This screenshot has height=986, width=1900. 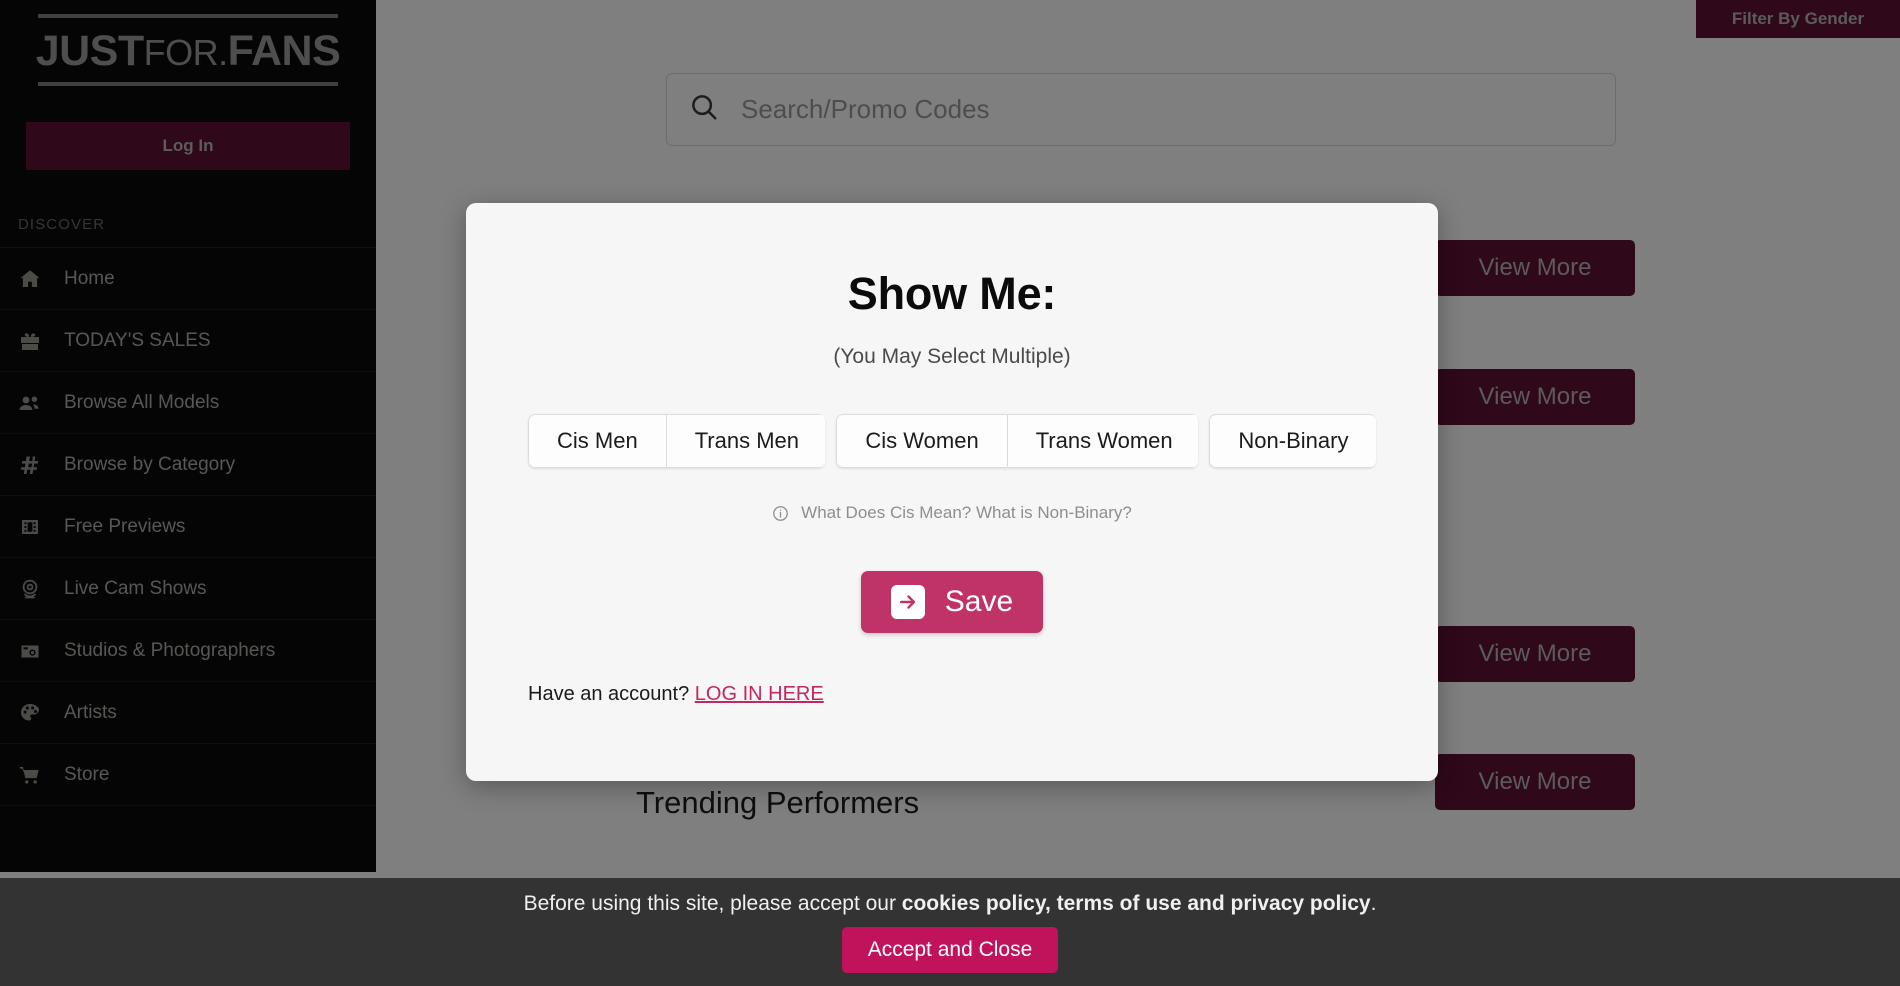 I want to click on cis-explainer-link: What Does Cis Mean? What is Non-Binary?, so click(x=952, y=513).